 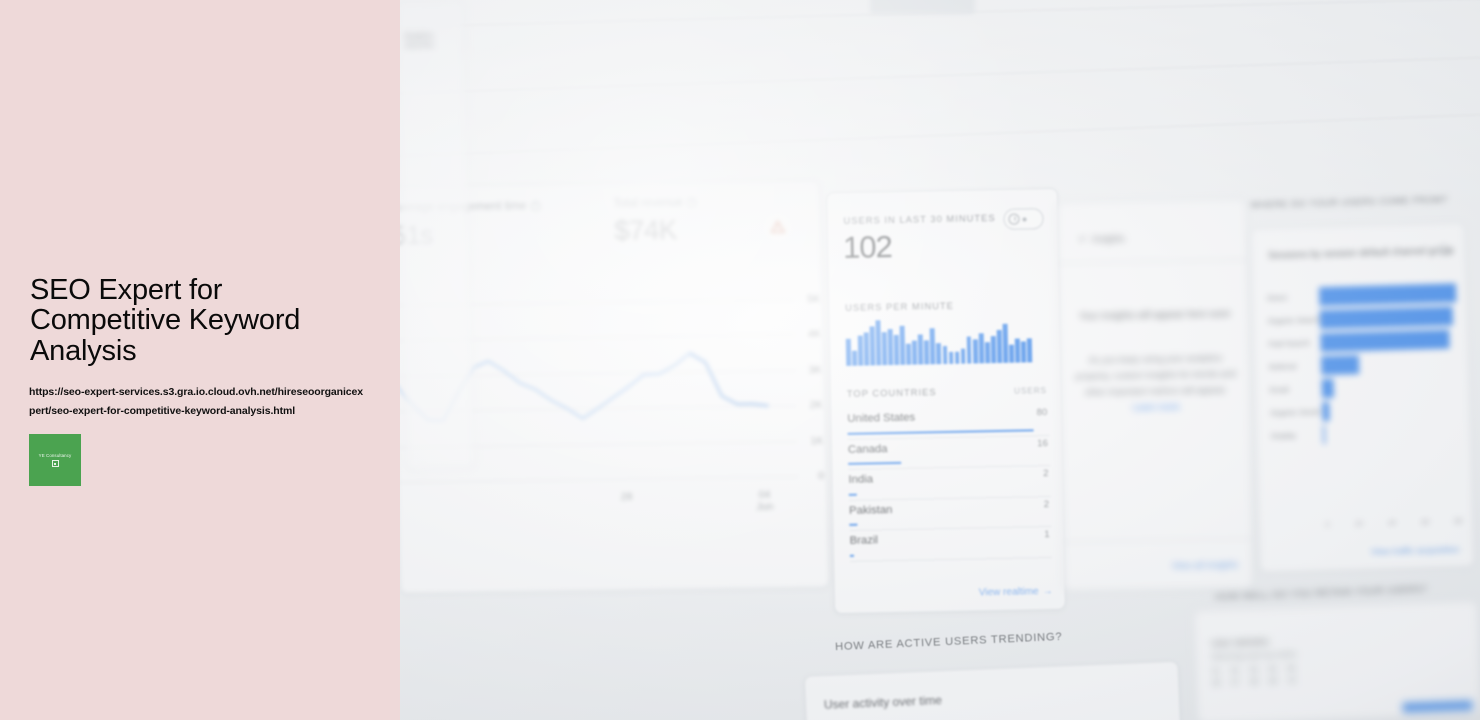 I want to click on y-axis-tick: 4K, so click(x=814, y=334).